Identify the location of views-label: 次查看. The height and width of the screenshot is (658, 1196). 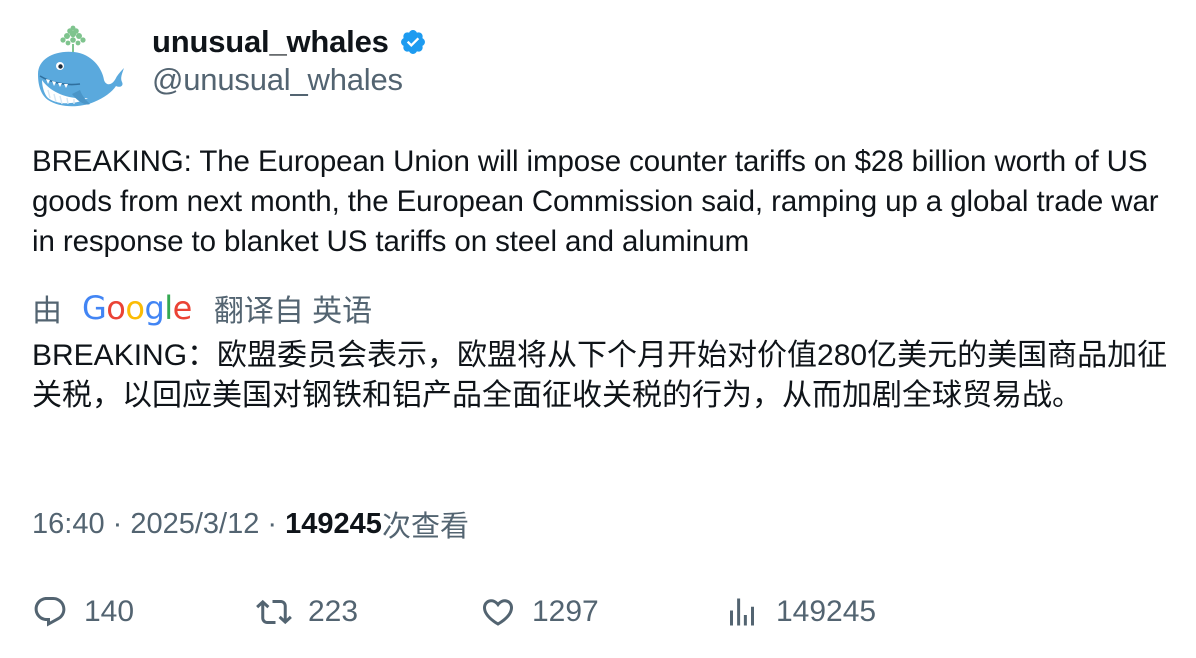
(425, 527).